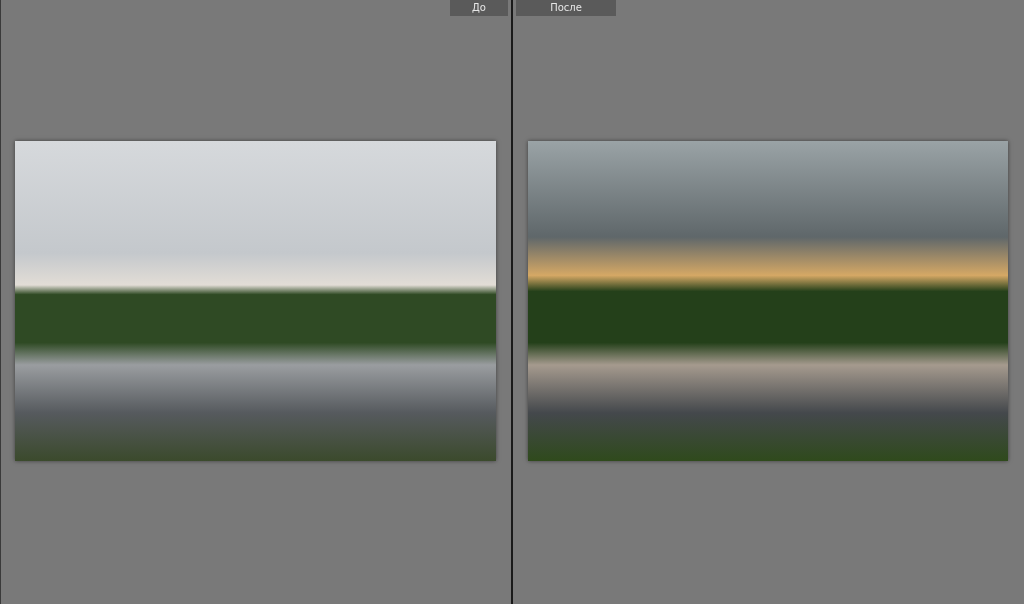 The image size is (1024, 604). Describe the element at coordinates (479, 8) in the screenshot. I see `view-label: До` at that location.